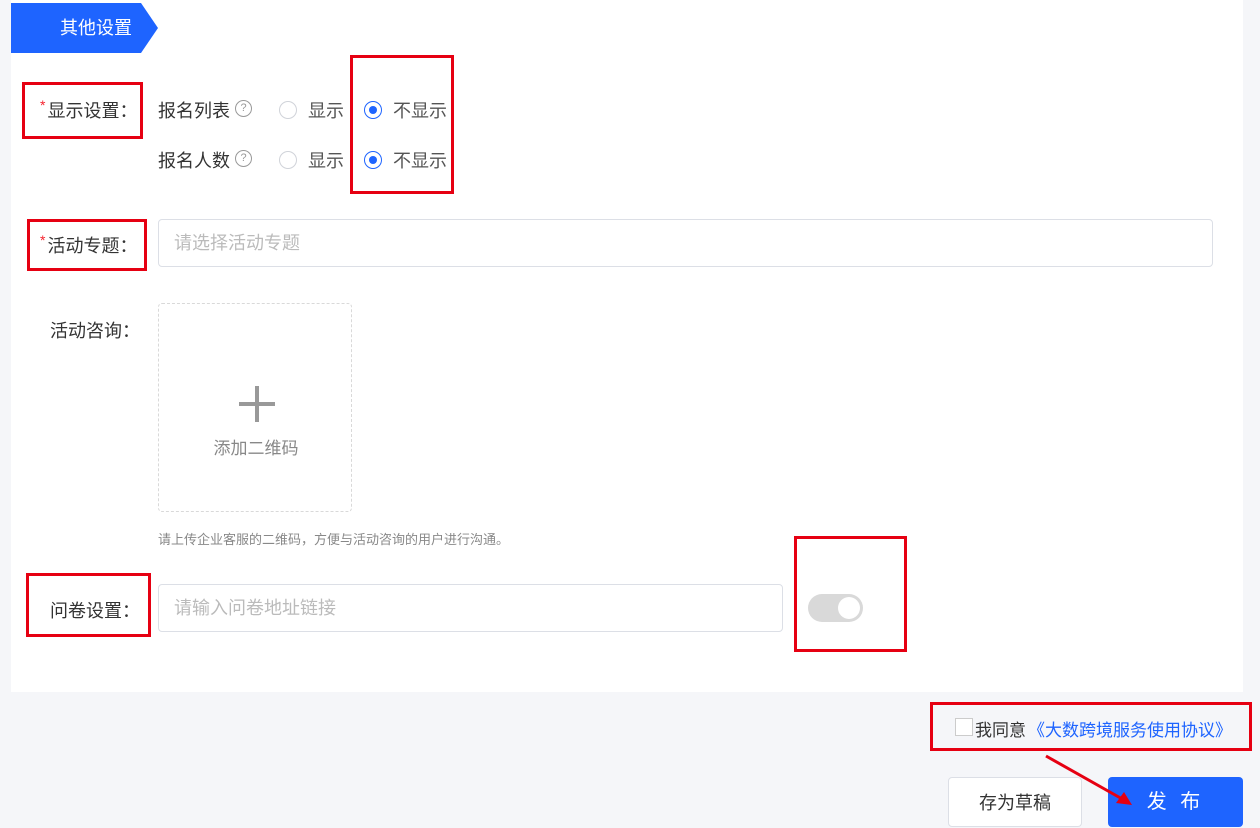 This screenshot has height=828, width=1260. I want to click on qrcode-upload: 添加二维码, so click(255, 407).